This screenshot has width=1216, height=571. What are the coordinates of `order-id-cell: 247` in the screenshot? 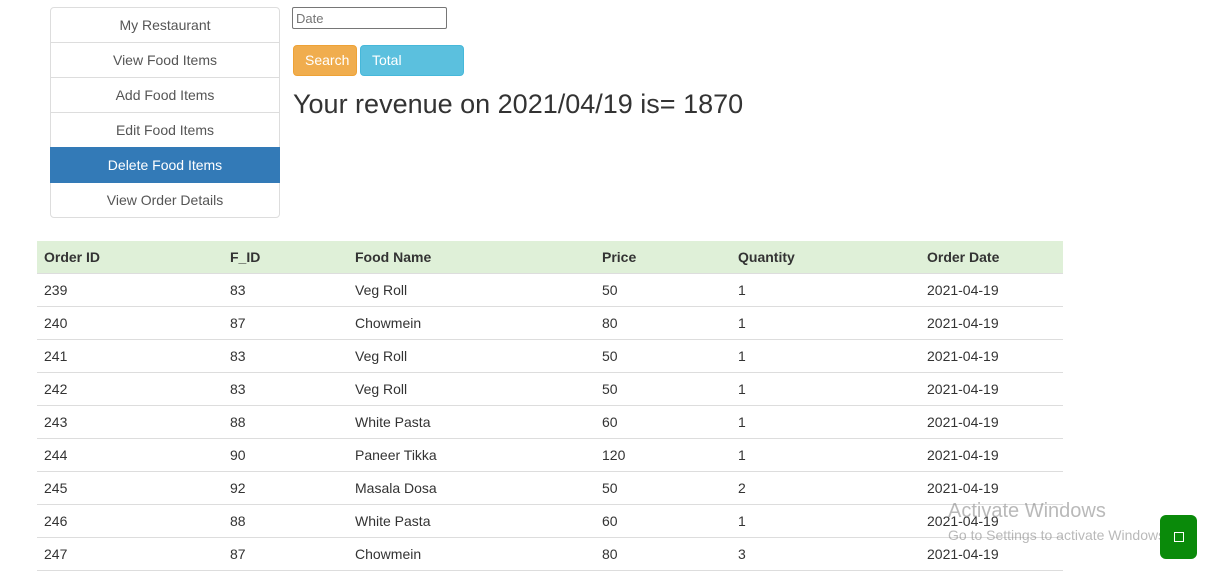 It's located at (130, 554).